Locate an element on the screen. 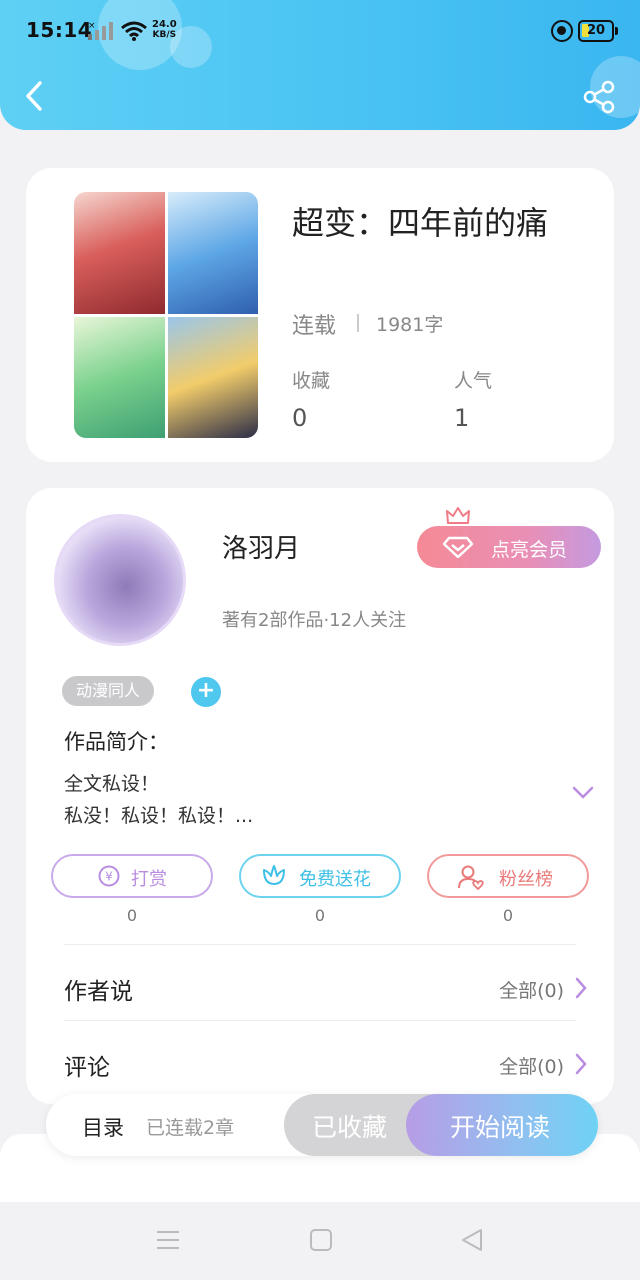  net-speed: 24.0 KB/S is located at coordinates (164, 30).